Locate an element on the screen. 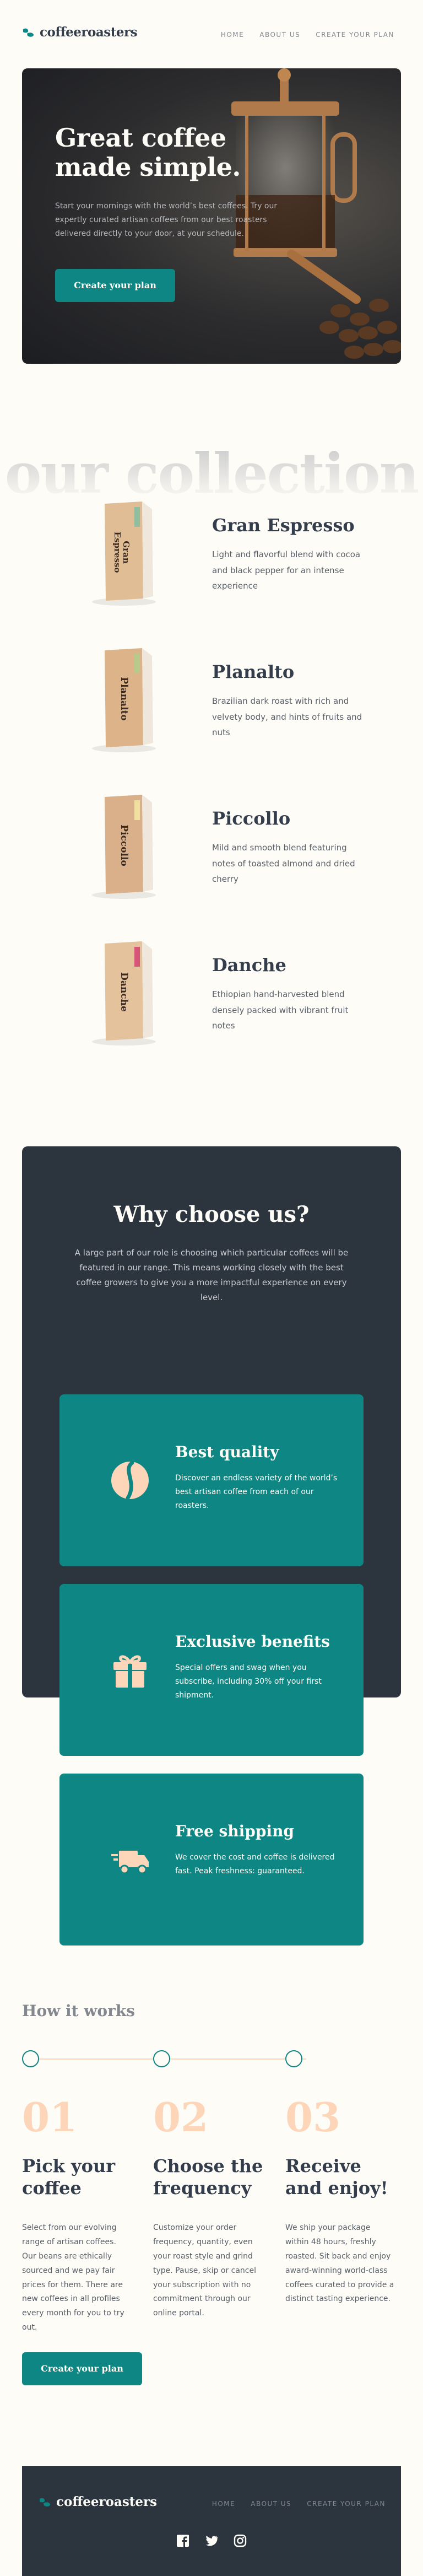  footer-logo: coffeeroasters is located at coordinates (98, 2502).